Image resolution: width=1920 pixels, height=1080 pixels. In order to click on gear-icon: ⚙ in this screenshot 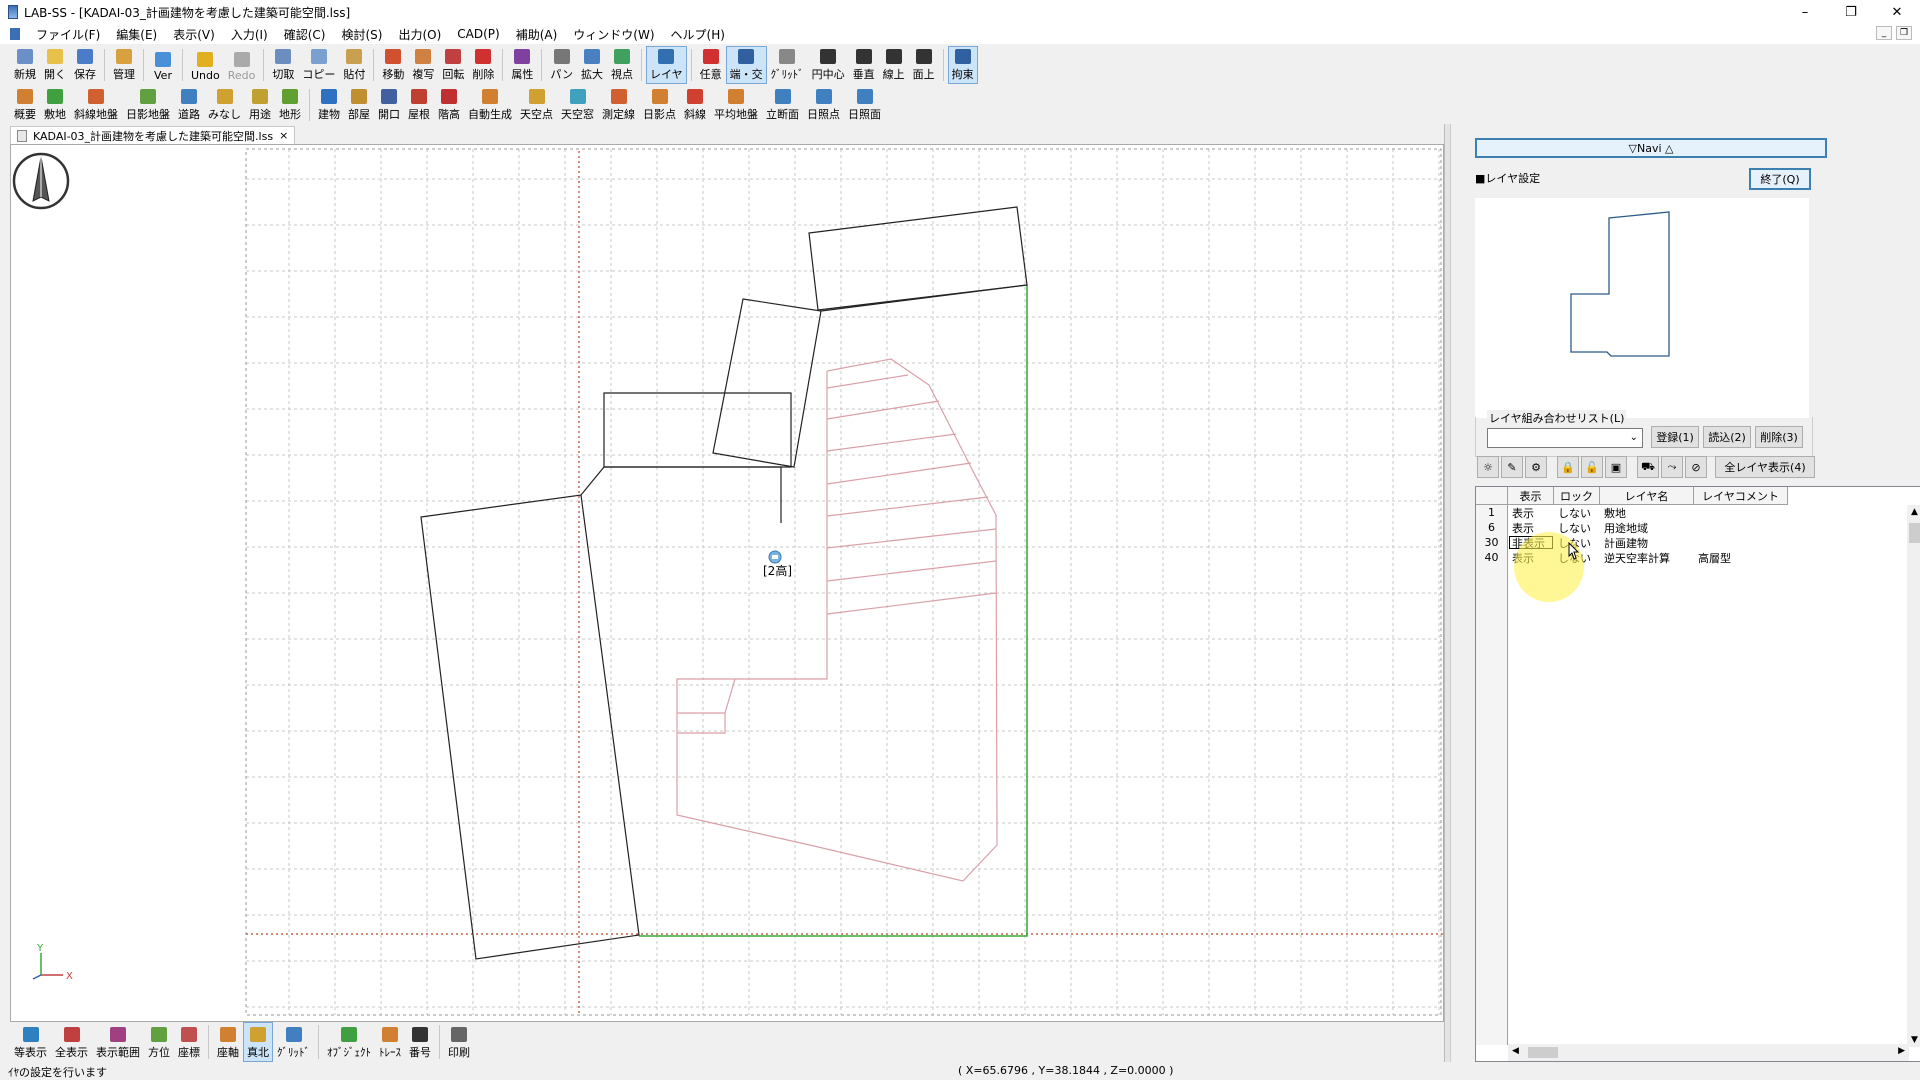, I will do `click(1536, 467)`.